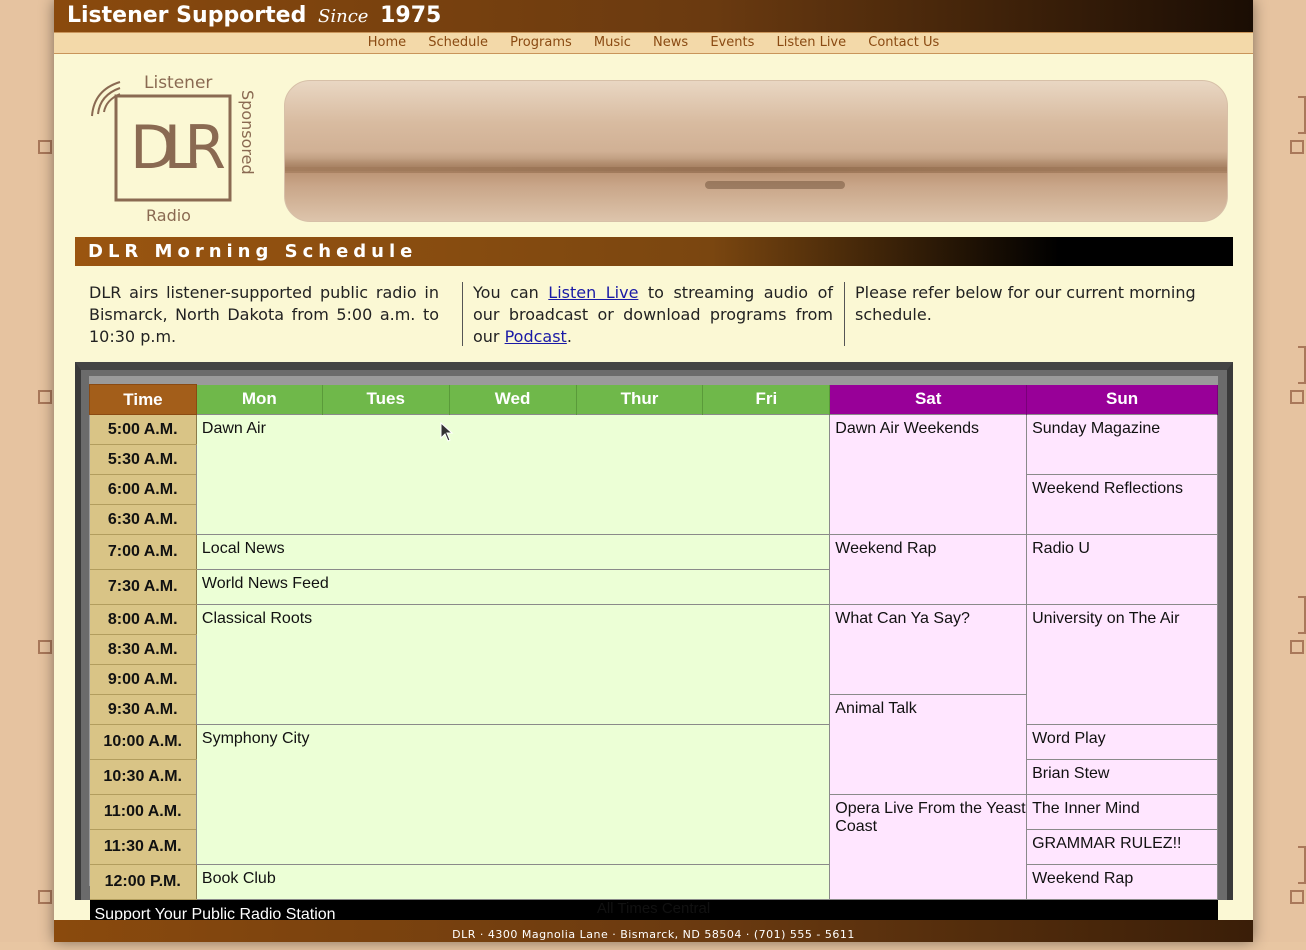  I want to click on program-brian-stew: Brian Stew, so click(1122, 777).